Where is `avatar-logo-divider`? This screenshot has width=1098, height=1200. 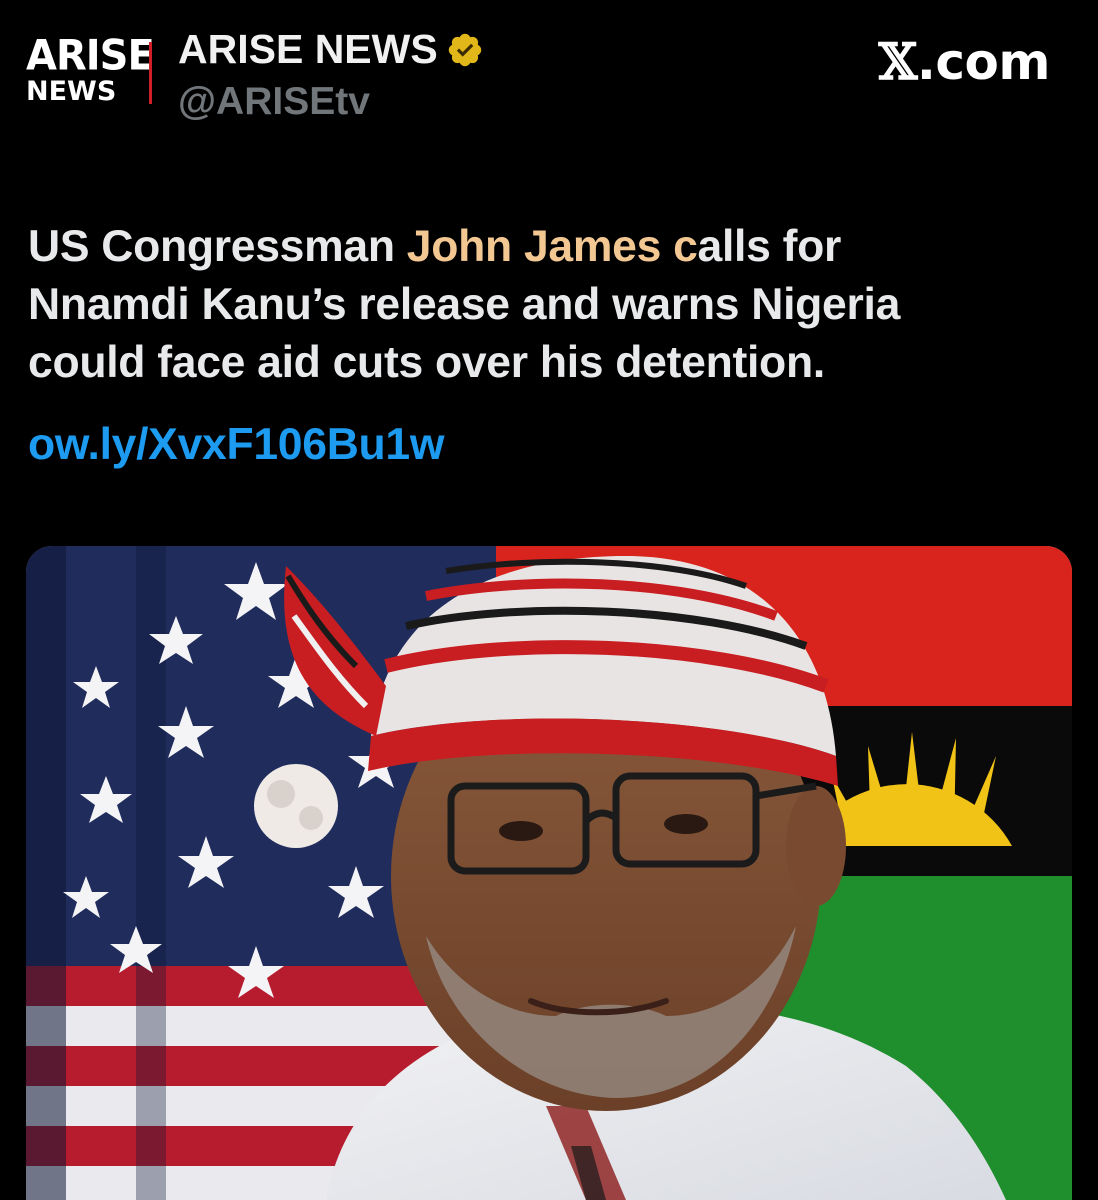
avatar-logo-divider is located at coordinates (150, 73).